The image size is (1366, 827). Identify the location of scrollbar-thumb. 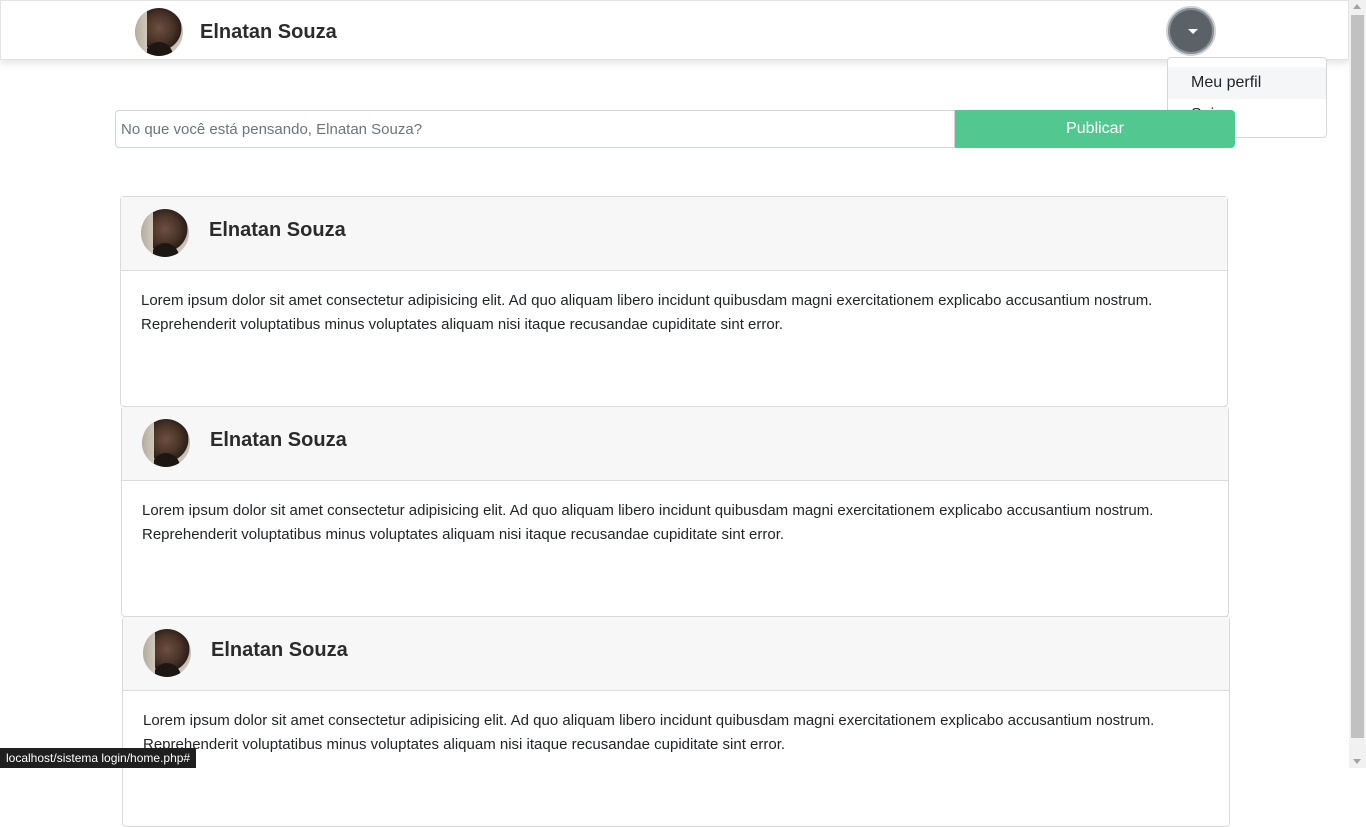
(1357, 376).